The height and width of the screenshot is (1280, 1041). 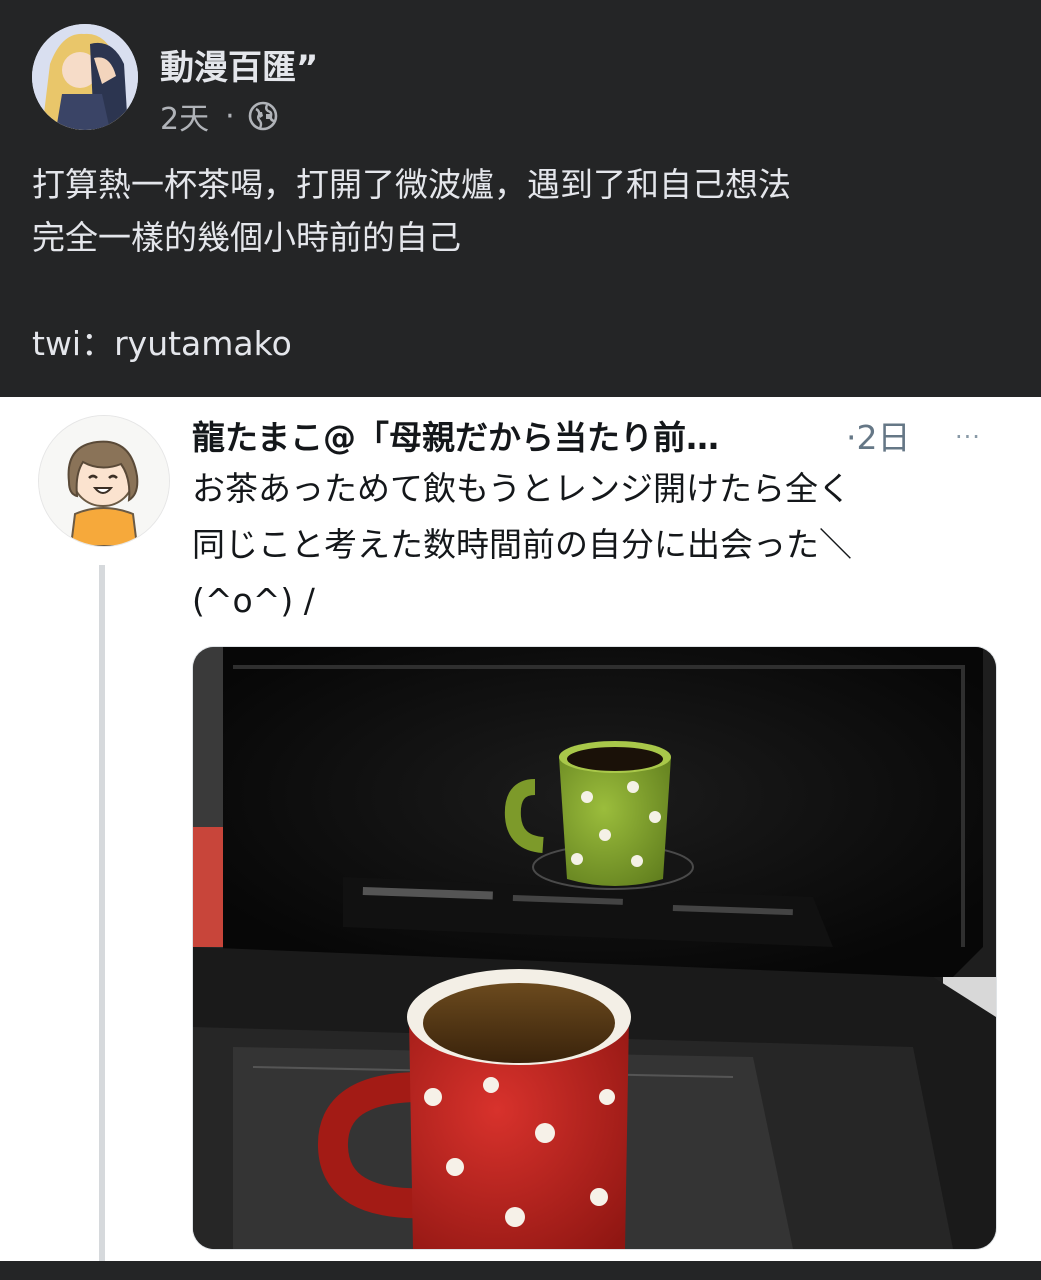 I want to click on post-time: 2天, so click(x=184, y=116).